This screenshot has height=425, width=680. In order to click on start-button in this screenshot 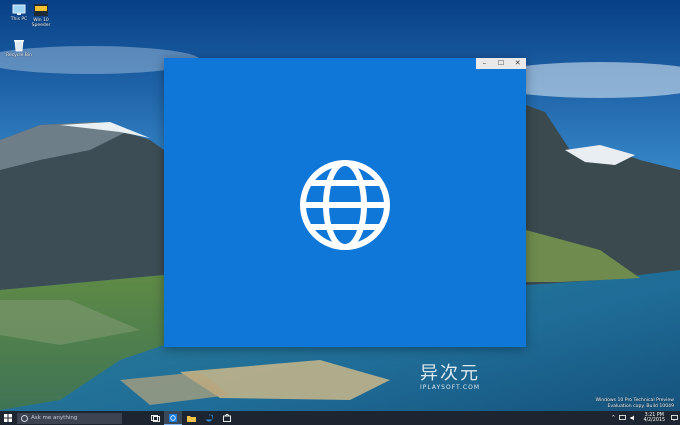, I will do `click(8, 418)`.